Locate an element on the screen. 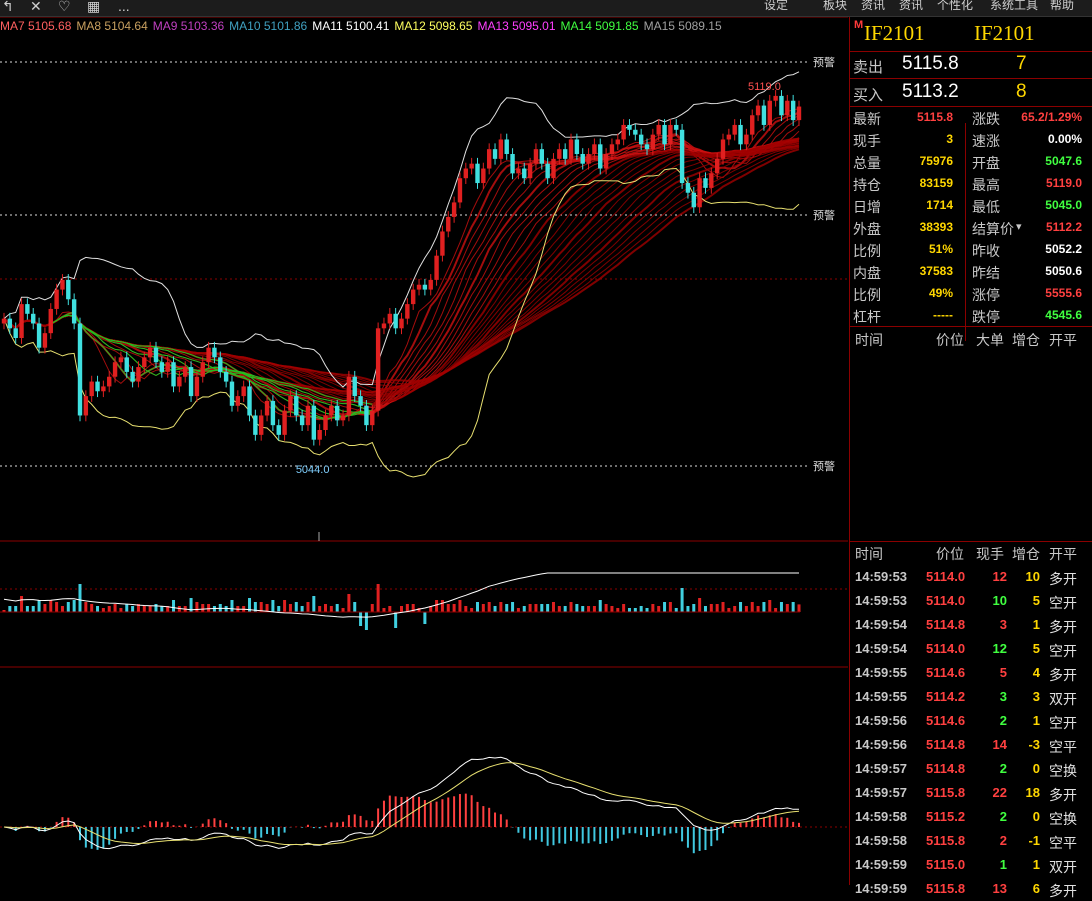 The height and width of the screenshot is (901, 1092). quote-value: 5555.6 is located at coordinates (1063, 293).